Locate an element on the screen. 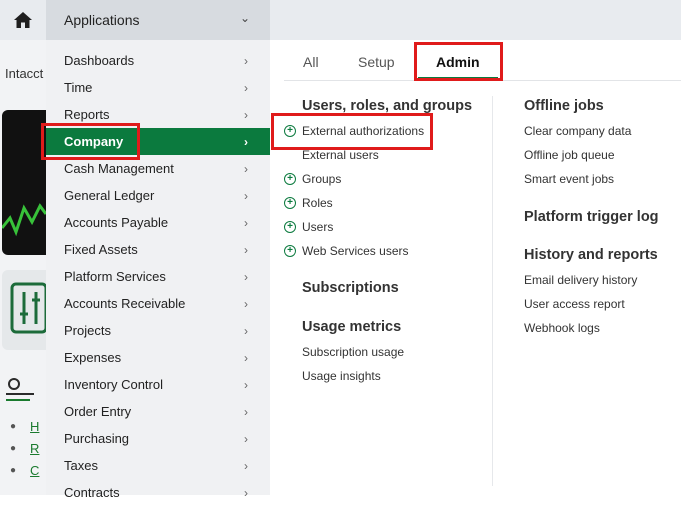  link-user-access-report: User access report is located at coordinates (574, 304).